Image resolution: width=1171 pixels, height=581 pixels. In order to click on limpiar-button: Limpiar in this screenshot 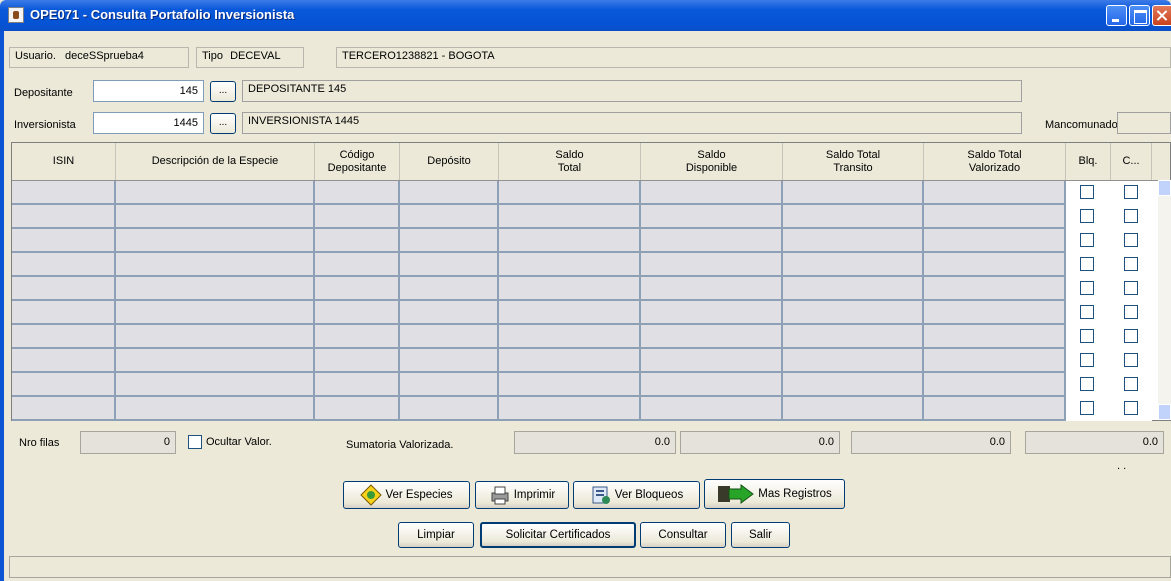, I will do `click(436, 535)`.